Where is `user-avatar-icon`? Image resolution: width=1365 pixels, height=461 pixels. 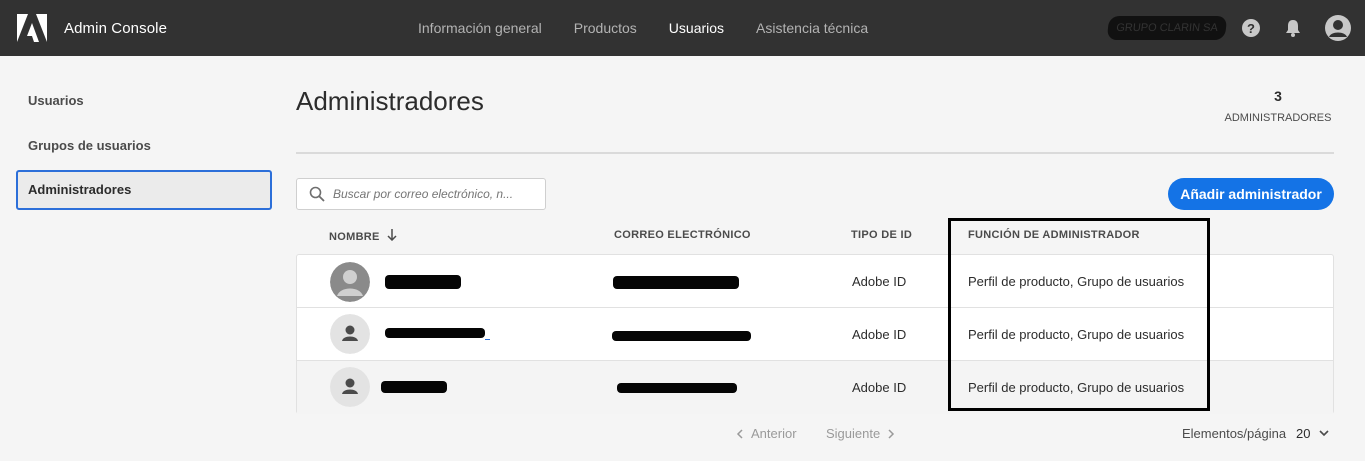 user-avatar-icon is located at coordinates (1338, 28).